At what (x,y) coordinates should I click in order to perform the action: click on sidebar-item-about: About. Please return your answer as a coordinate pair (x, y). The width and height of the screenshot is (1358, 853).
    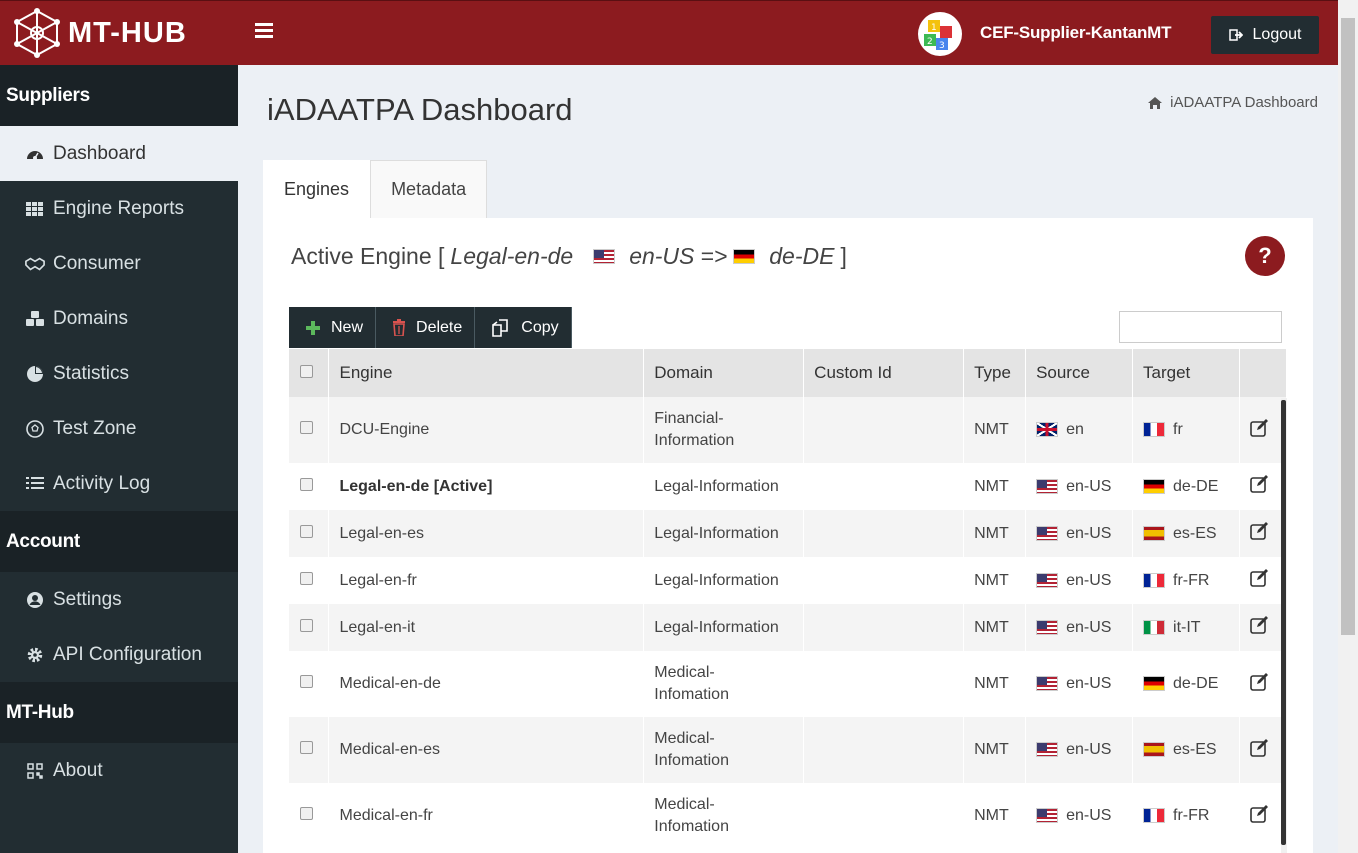
    Looking at the image, I should click on (119, 770).